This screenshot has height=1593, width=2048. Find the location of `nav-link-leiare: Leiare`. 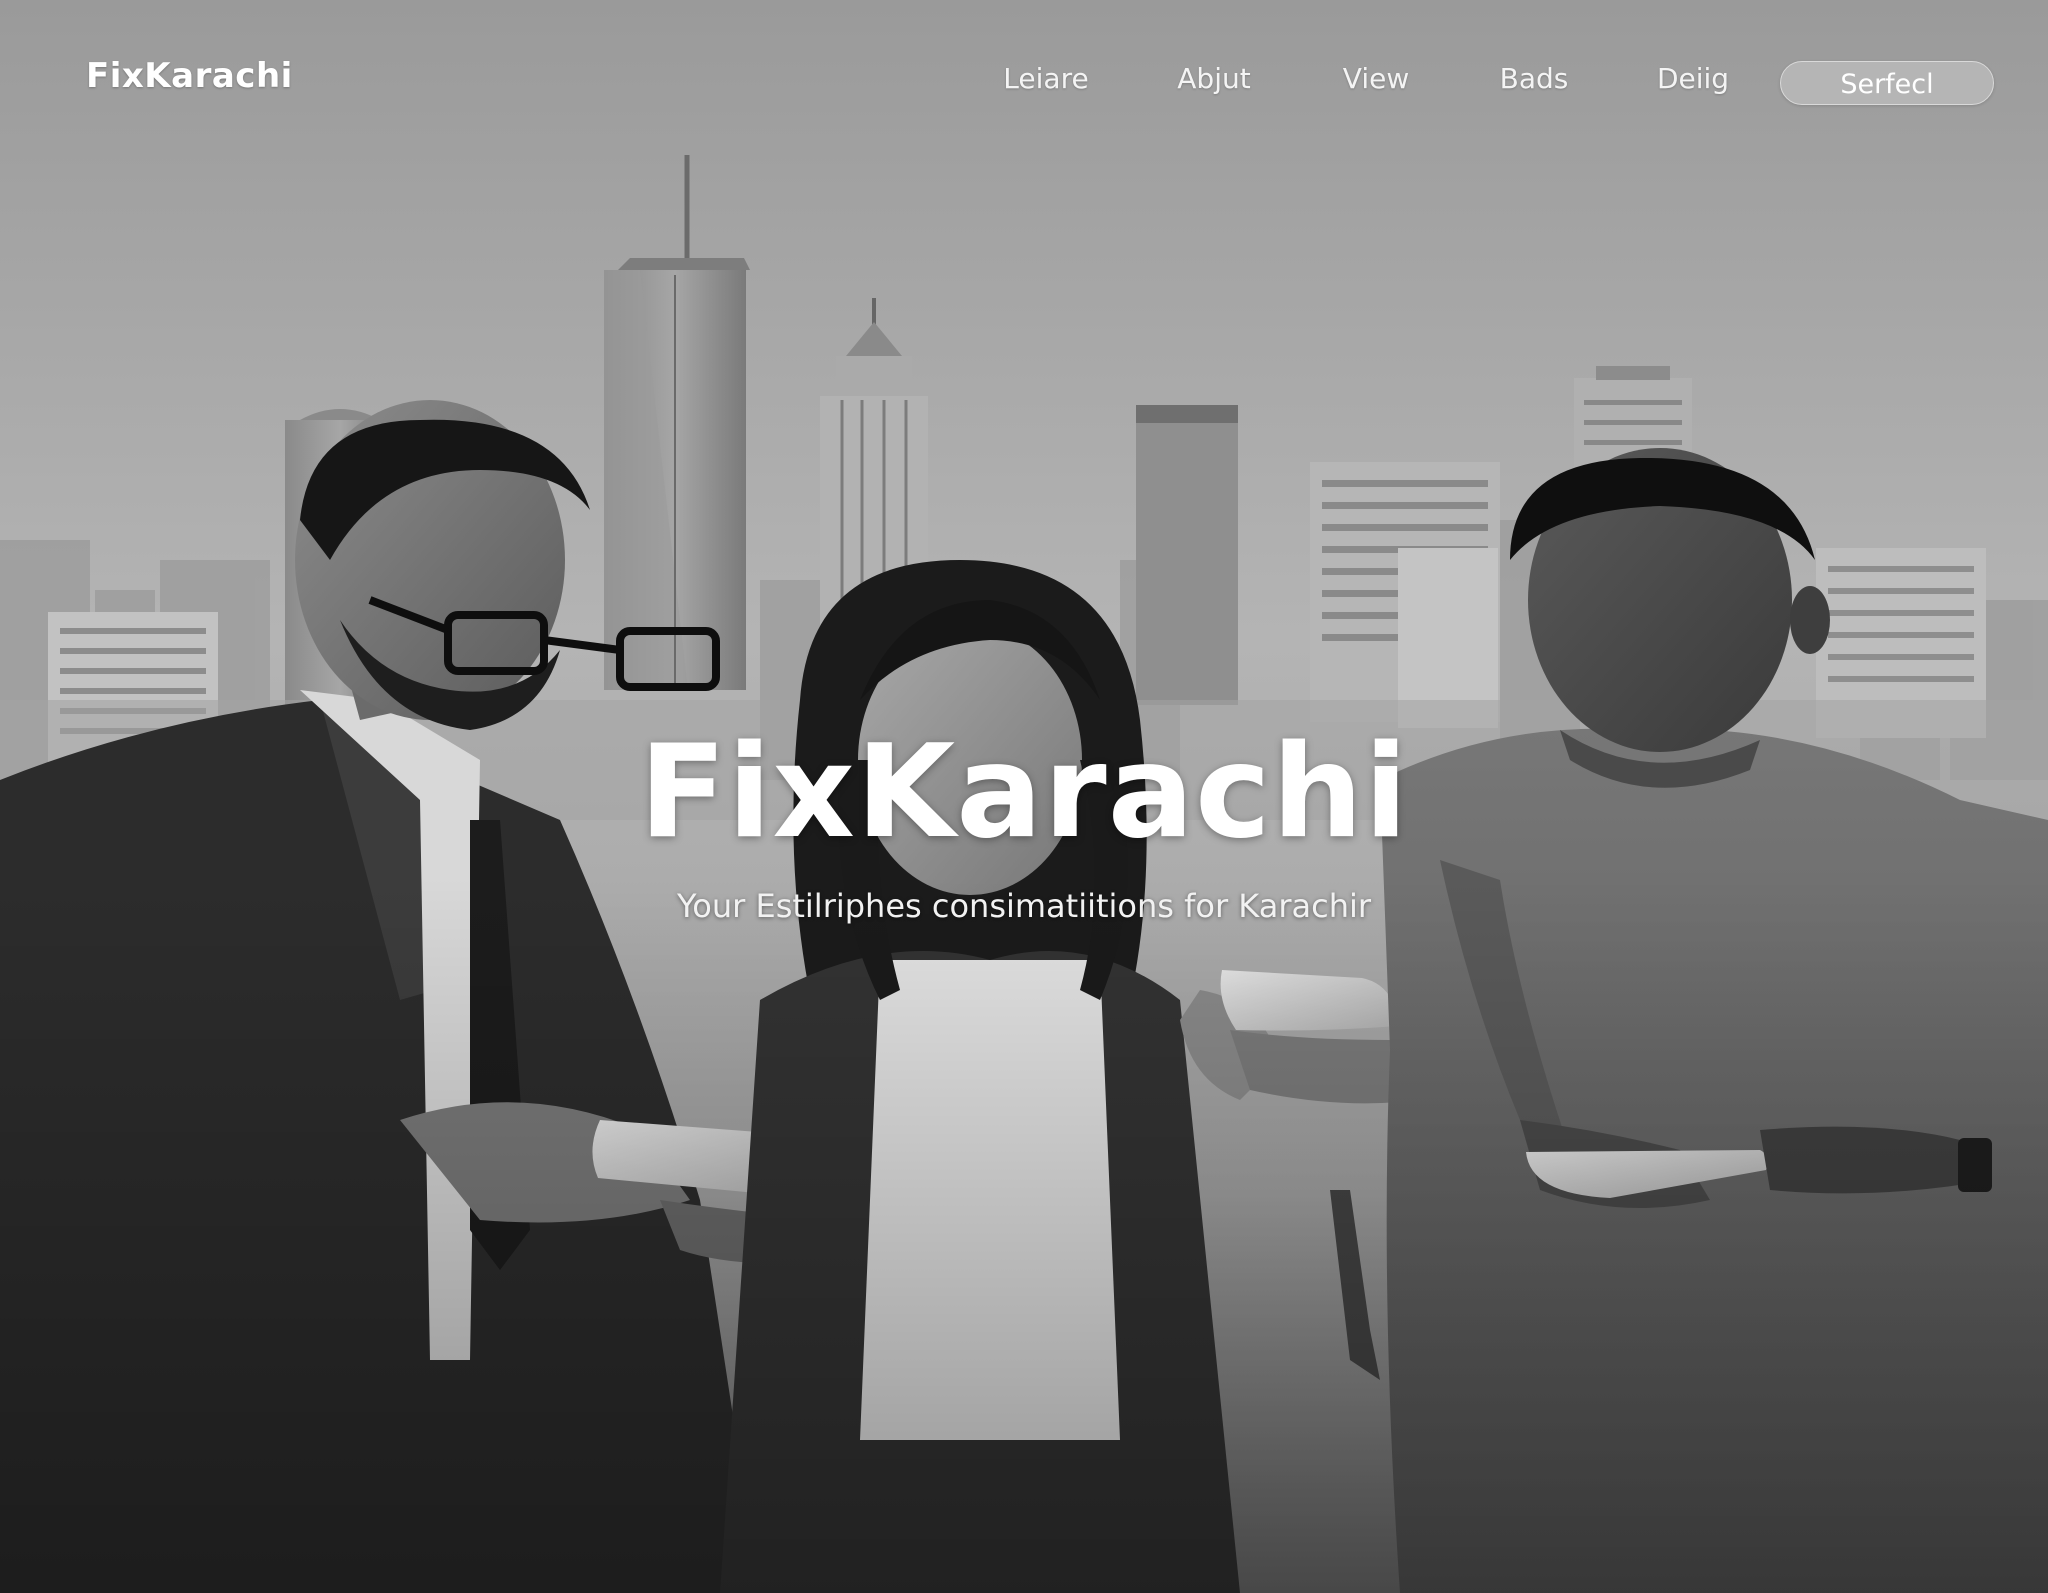

nav-link-leiare: Leiare is located at coordinates (1045, 78).